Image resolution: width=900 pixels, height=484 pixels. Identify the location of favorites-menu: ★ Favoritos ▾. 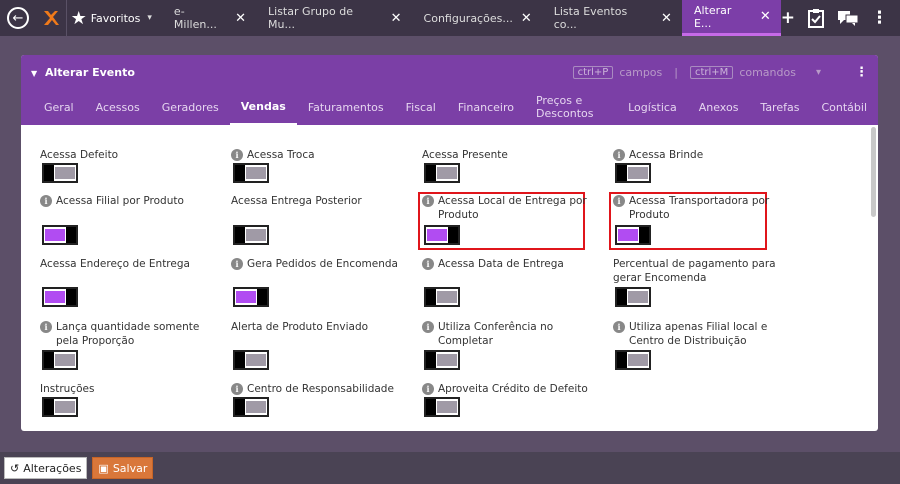
(113, 18).